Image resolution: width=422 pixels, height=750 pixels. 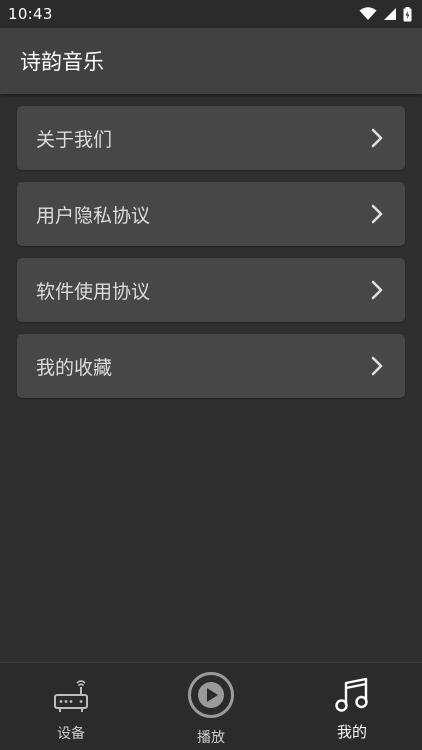 What do you see at coordinates (74, 367) in the screenshot?
I see `menu-item-label: 我的收藏` at bounding box center [74, 367].